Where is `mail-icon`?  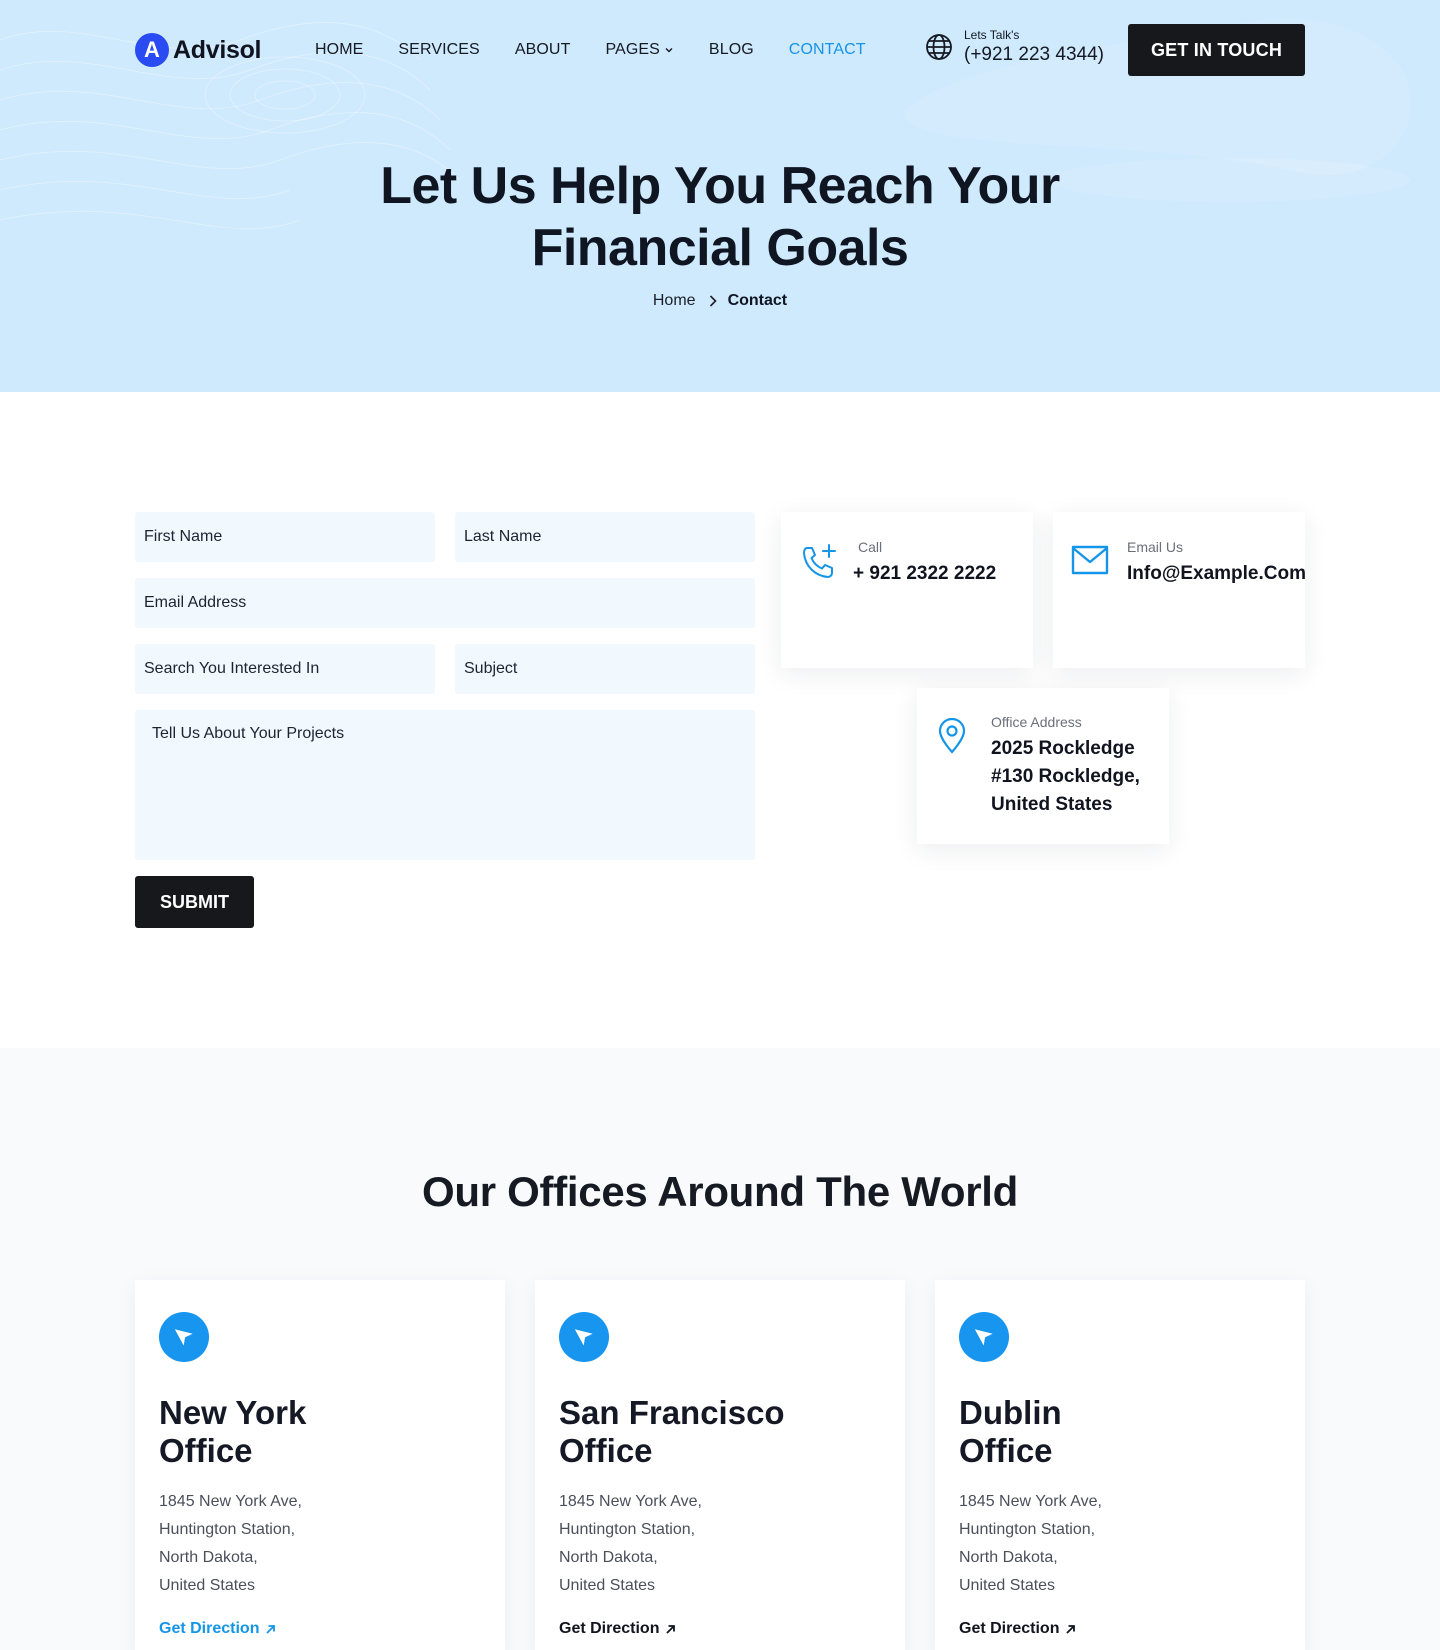 mail-icon is located at coordinates (1090, 560).